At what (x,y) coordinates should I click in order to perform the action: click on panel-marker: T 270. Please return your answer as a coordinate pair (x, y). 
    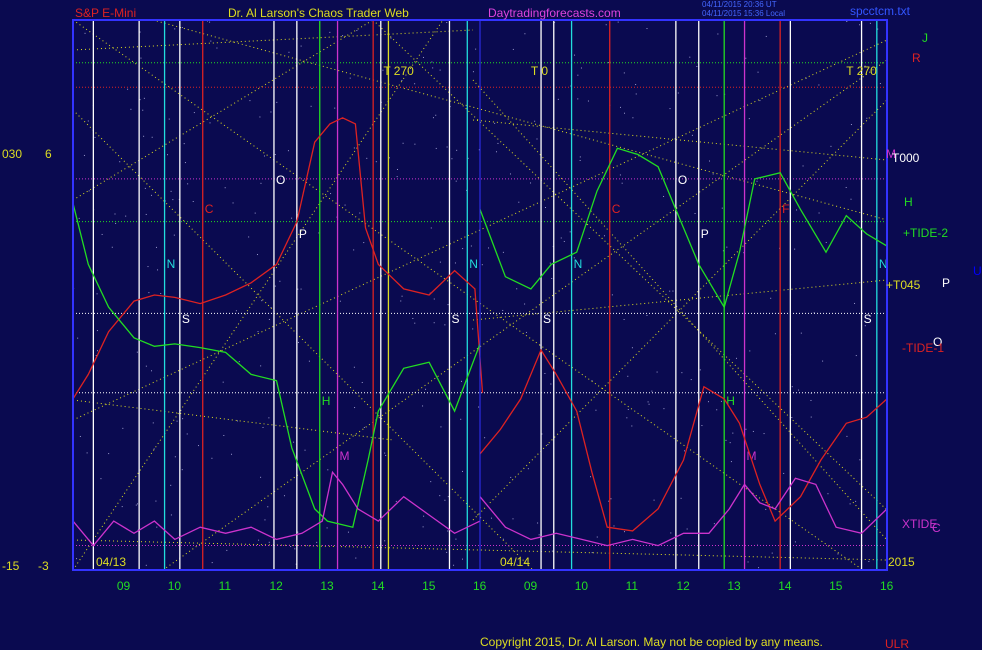
    Looking at the image, I should click on (861, 71).